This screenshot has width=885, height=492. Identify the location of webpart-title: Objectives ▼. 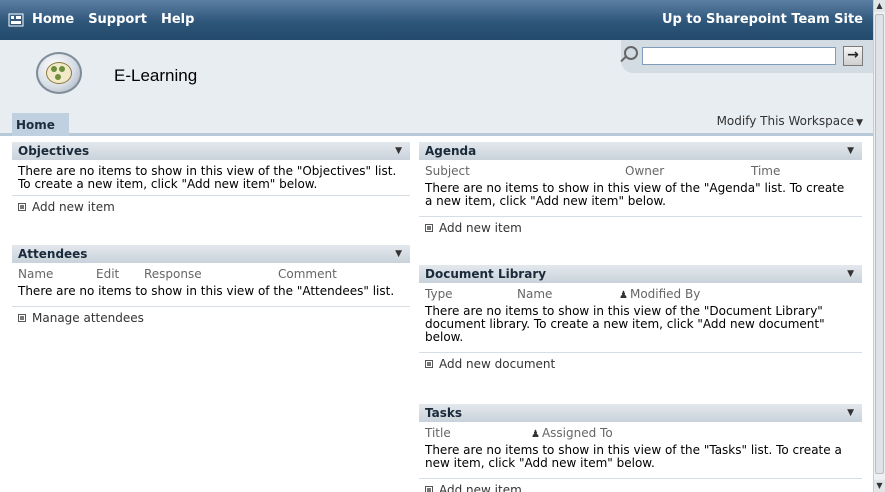
(211, 151).